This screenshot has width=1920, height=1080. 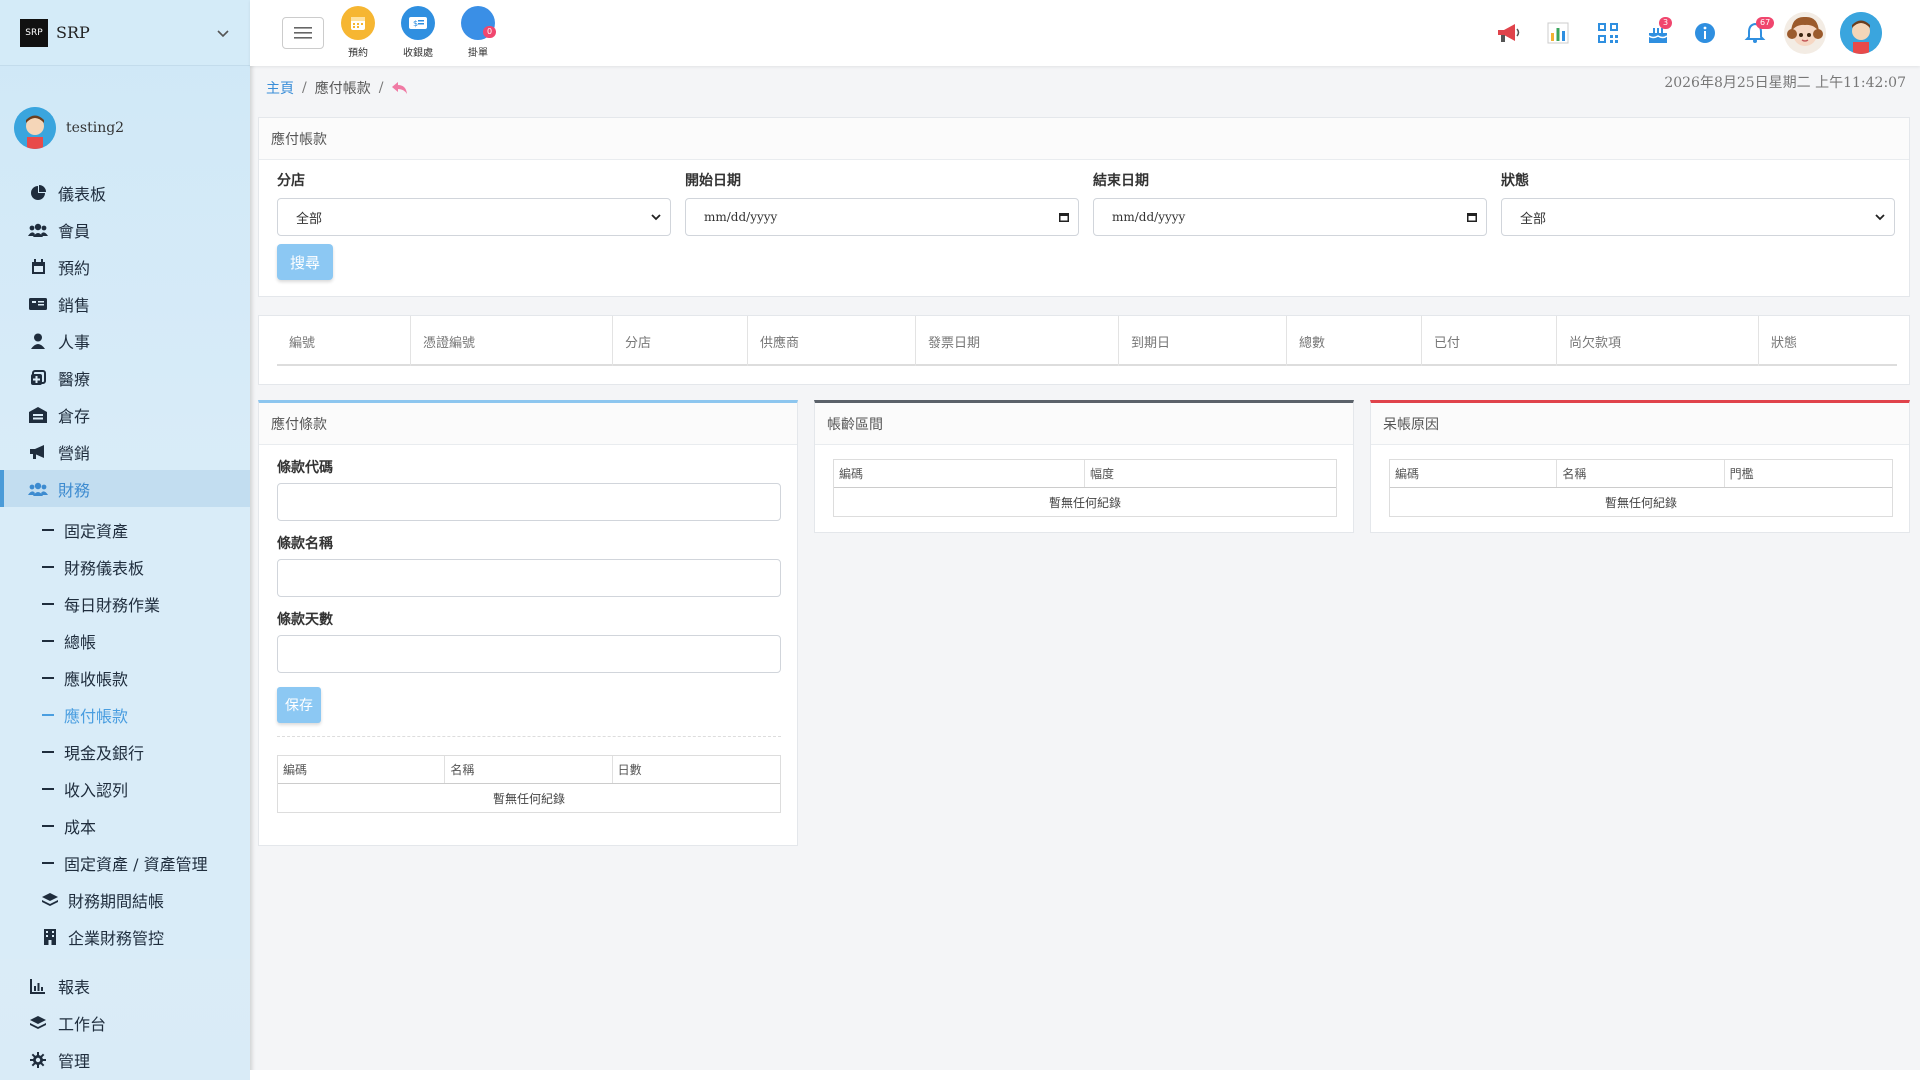 What do you see at coordinates (1828, 341) in the screenshot?
I see `column-header: 狀態` at bounding box center [1828, 341].